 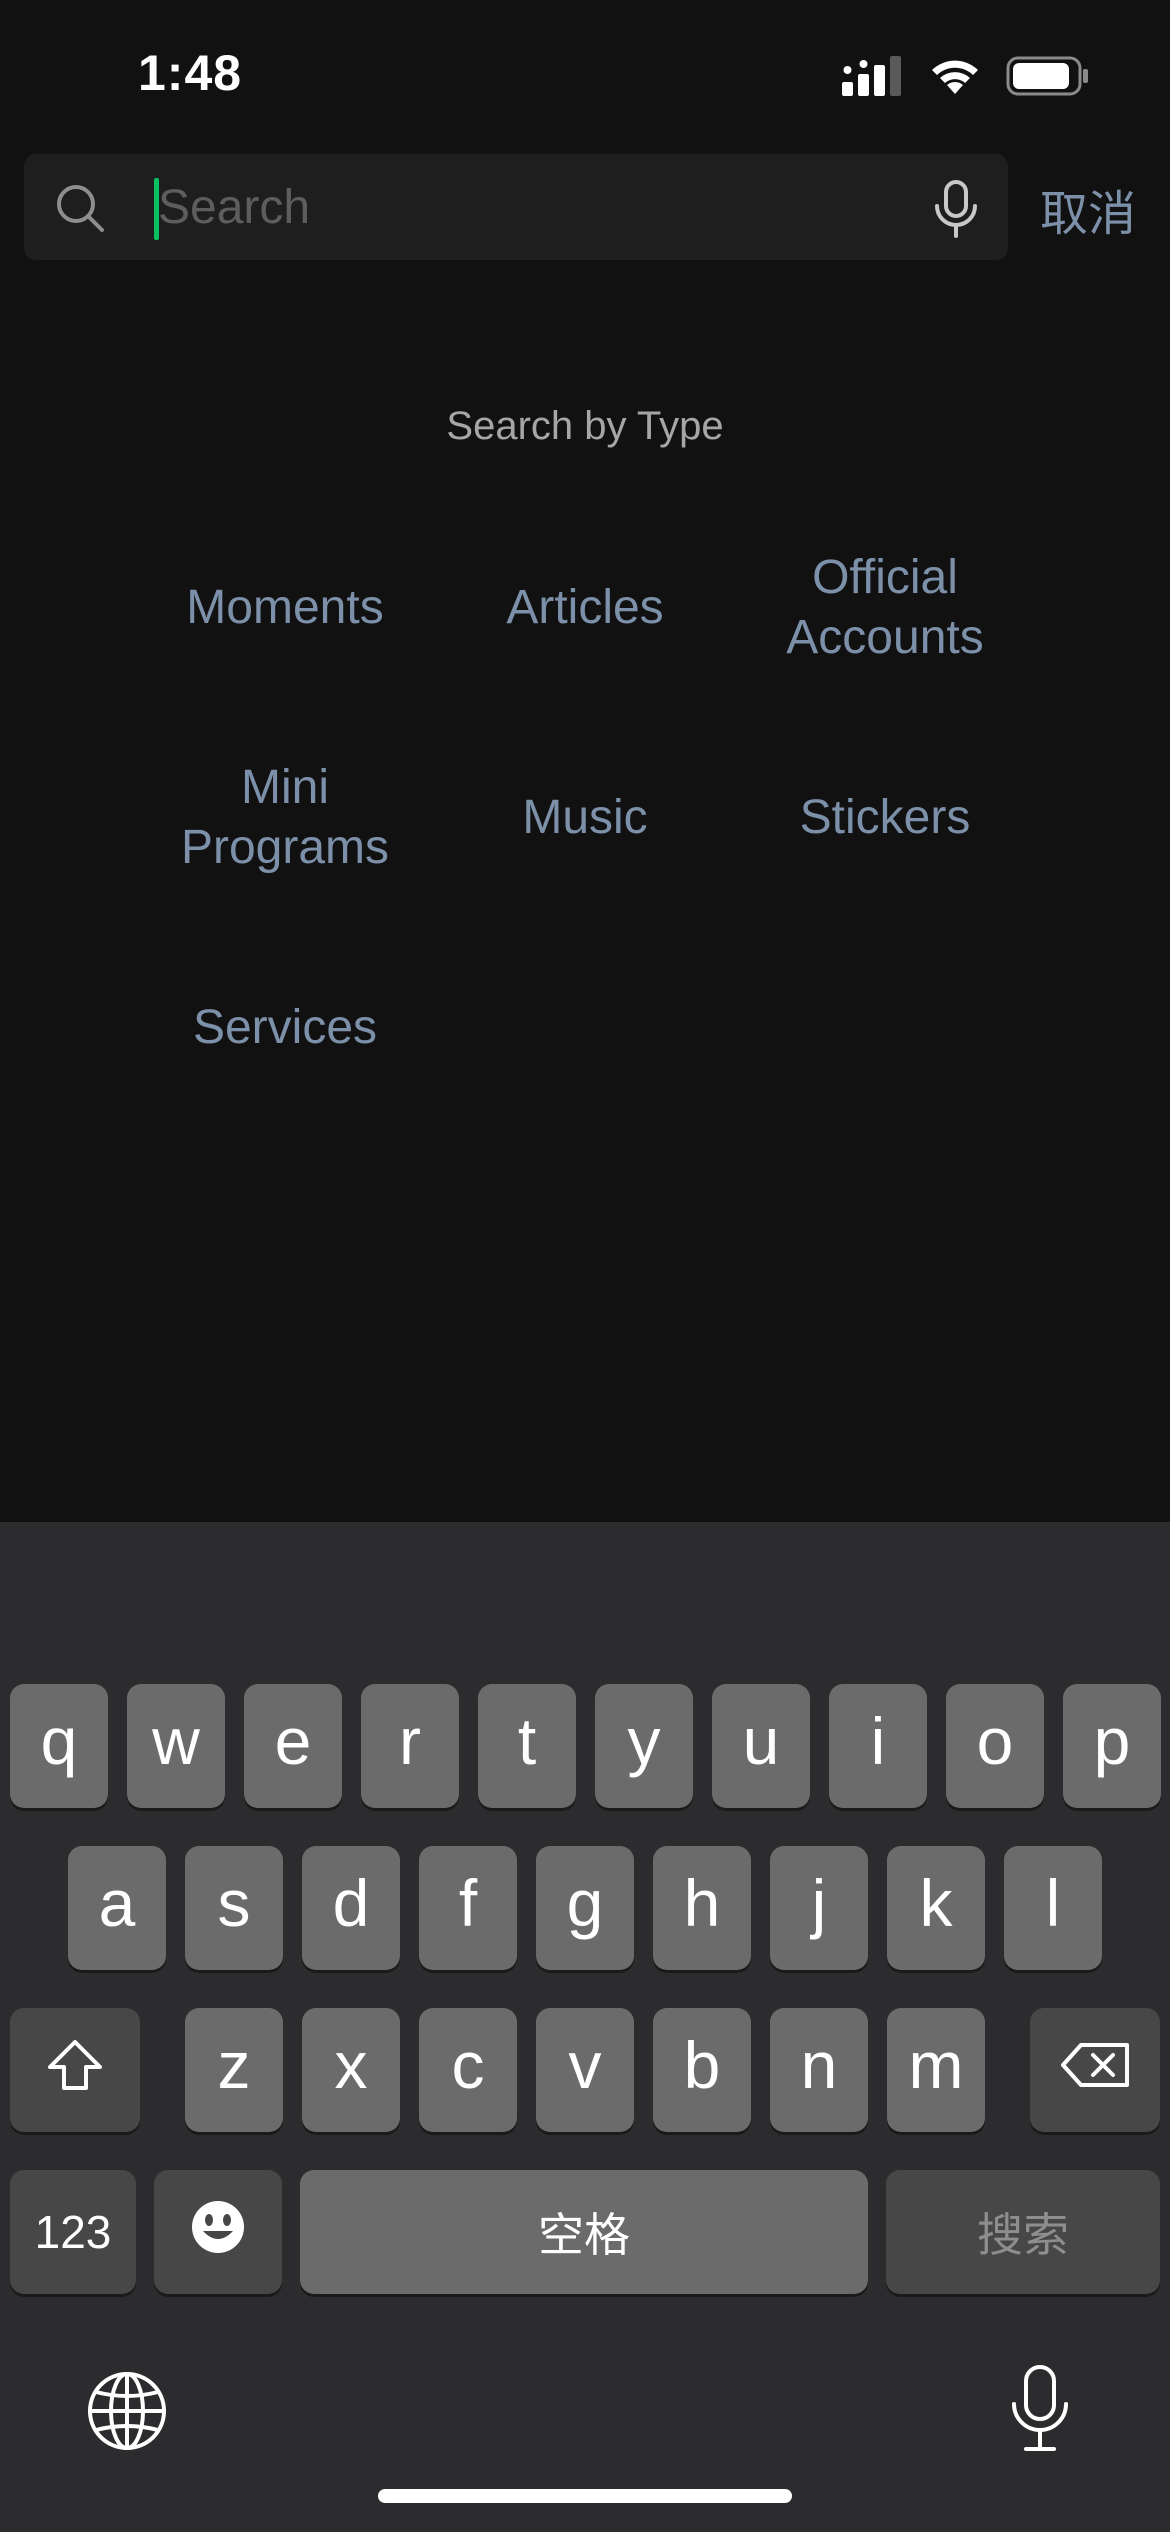 What do you see at coordinates (527, 207) in the screenshot?
I see `search-input` at bounding box center [527, 207].